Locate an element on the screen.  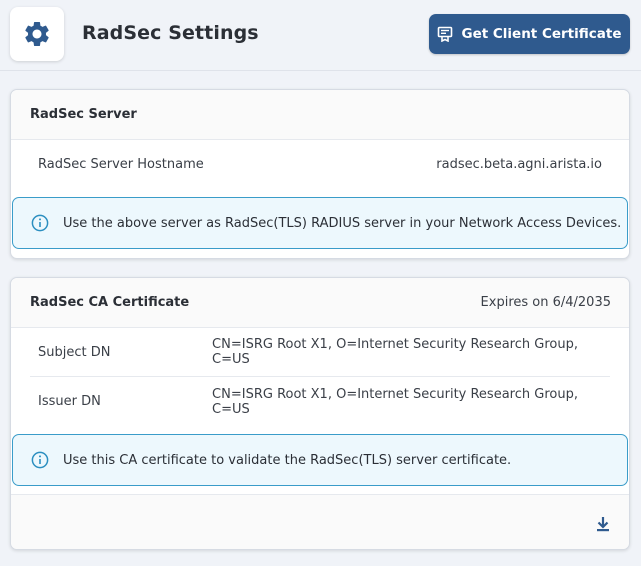
issuer-dn-label: Issuer DN is located at coordinates (69, 401).